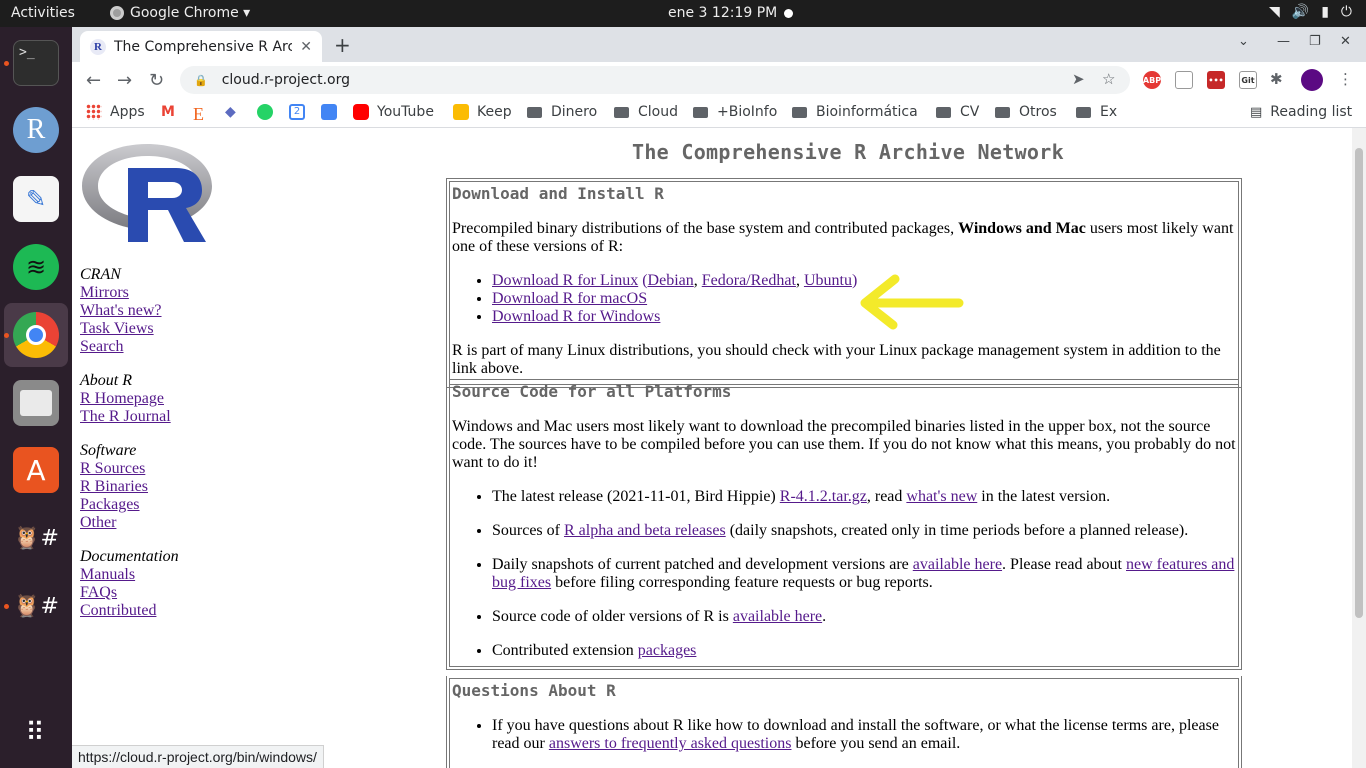 The height and width of the screenshot is (768, 1366). What do you see at coordinates (777, 616) in the screenshot?
I see `older-versions-link: available here` at bounding box center [777, 616].